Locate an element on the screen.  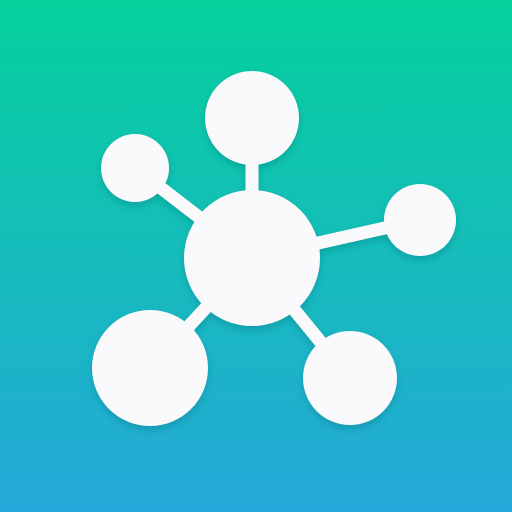
node-right is located at coordinates (420, 220).